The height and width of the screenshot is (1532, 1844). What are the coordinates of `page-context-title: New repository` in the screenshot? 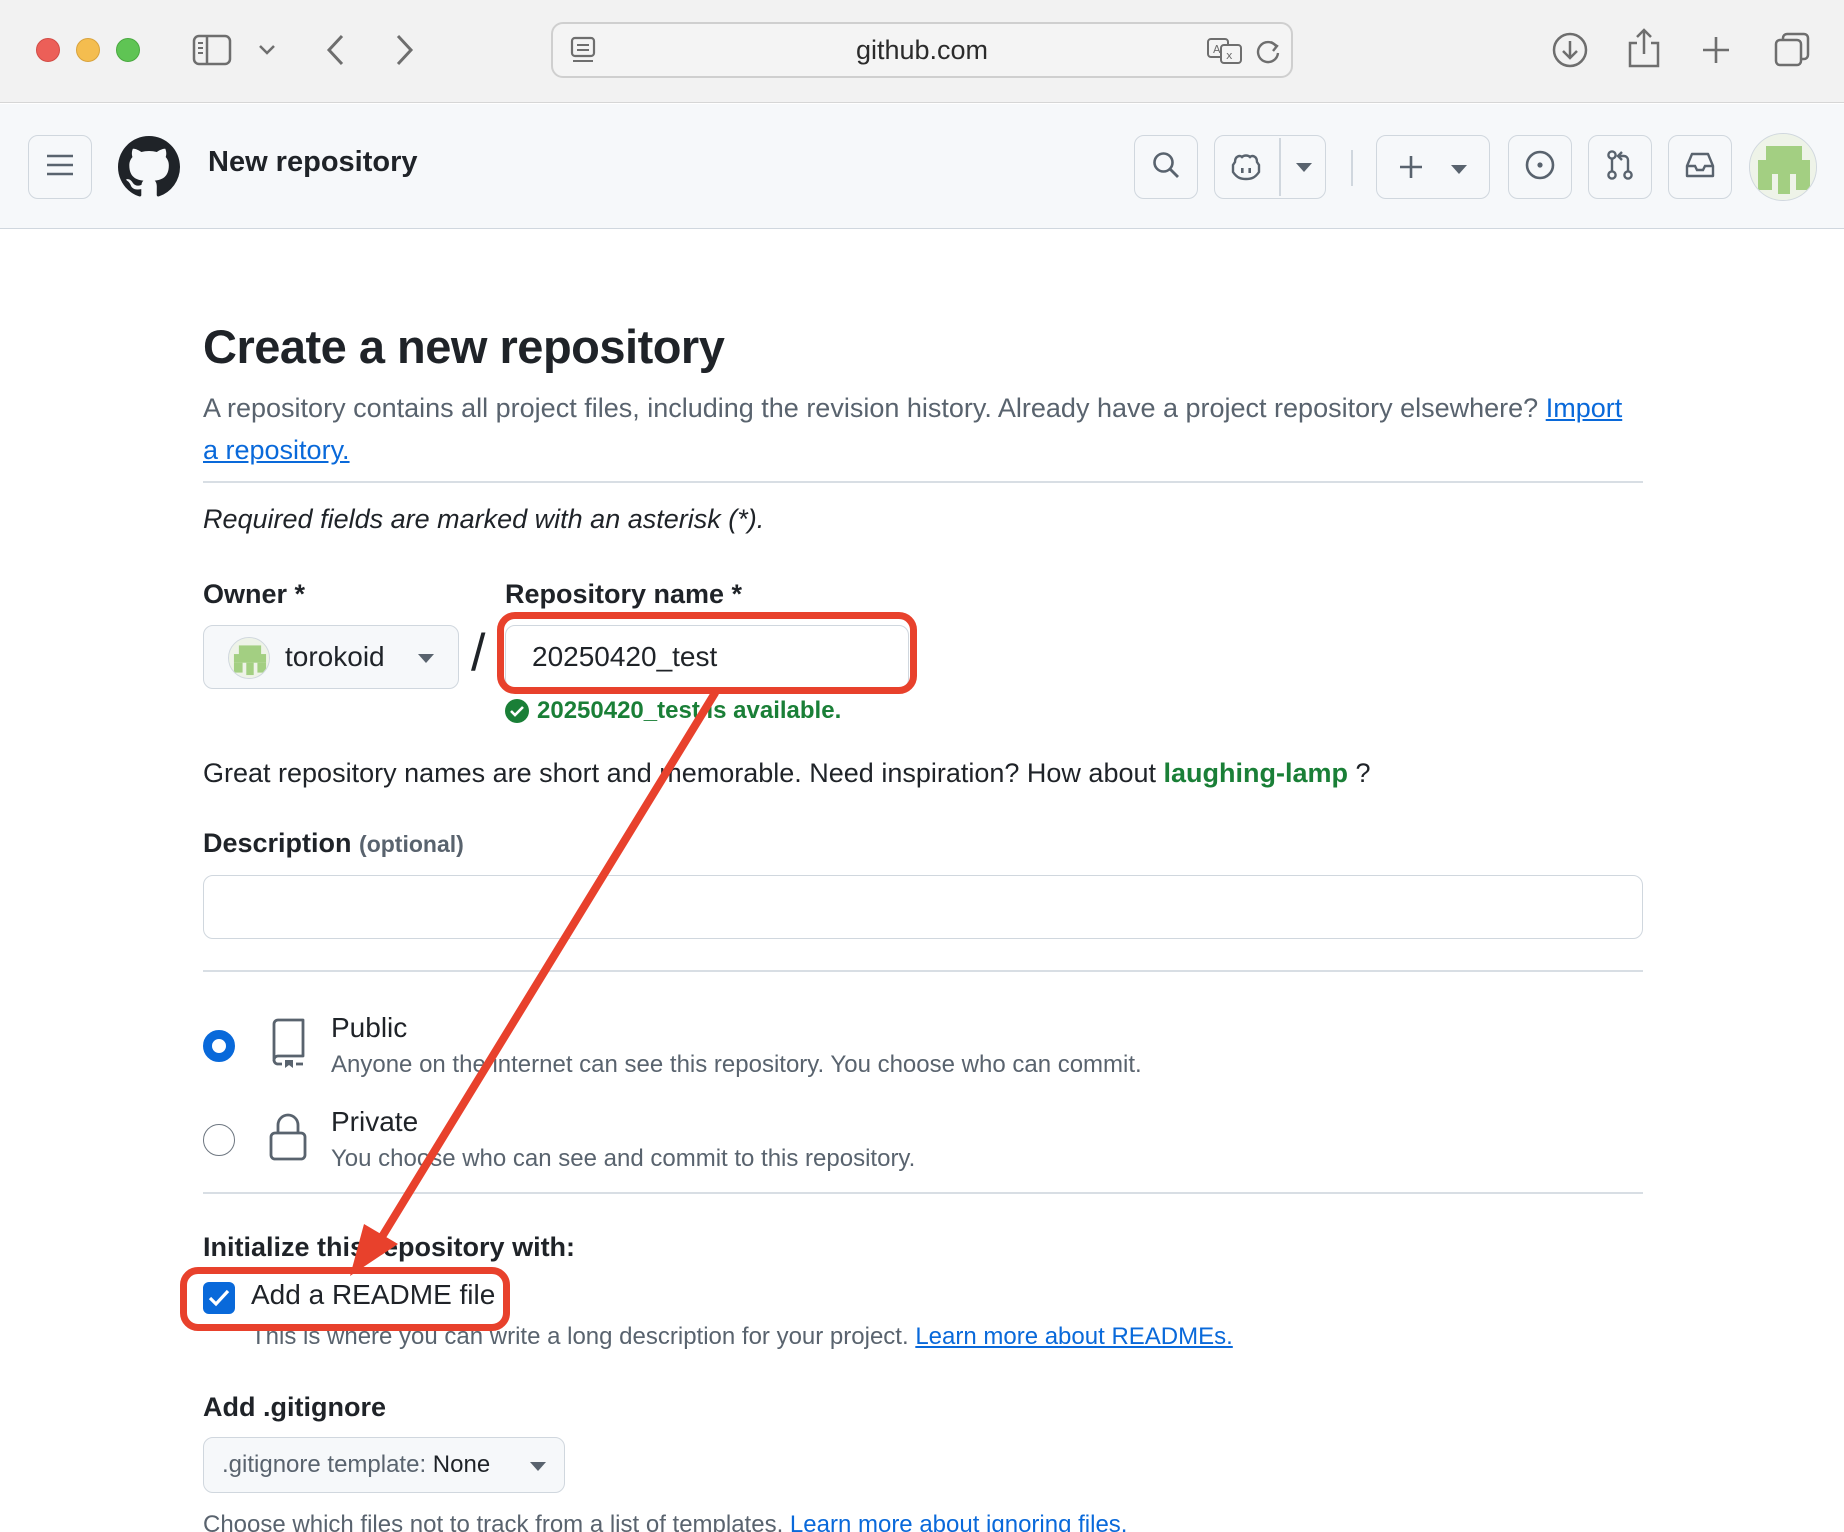 It's located at (313, 162).